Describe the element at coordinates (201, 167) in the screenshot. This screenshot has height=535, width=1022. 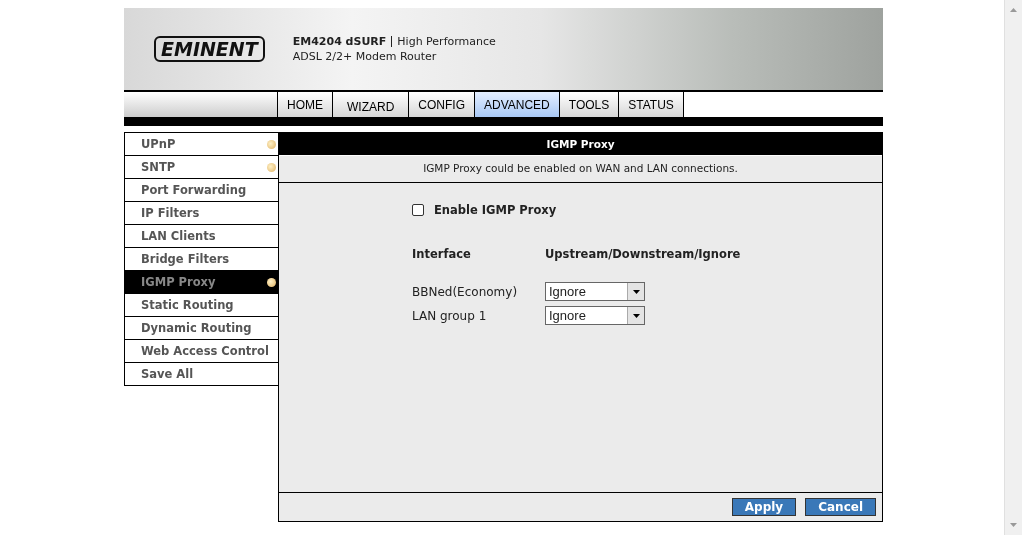
I see `sidebar-item: SNTP` at that location.